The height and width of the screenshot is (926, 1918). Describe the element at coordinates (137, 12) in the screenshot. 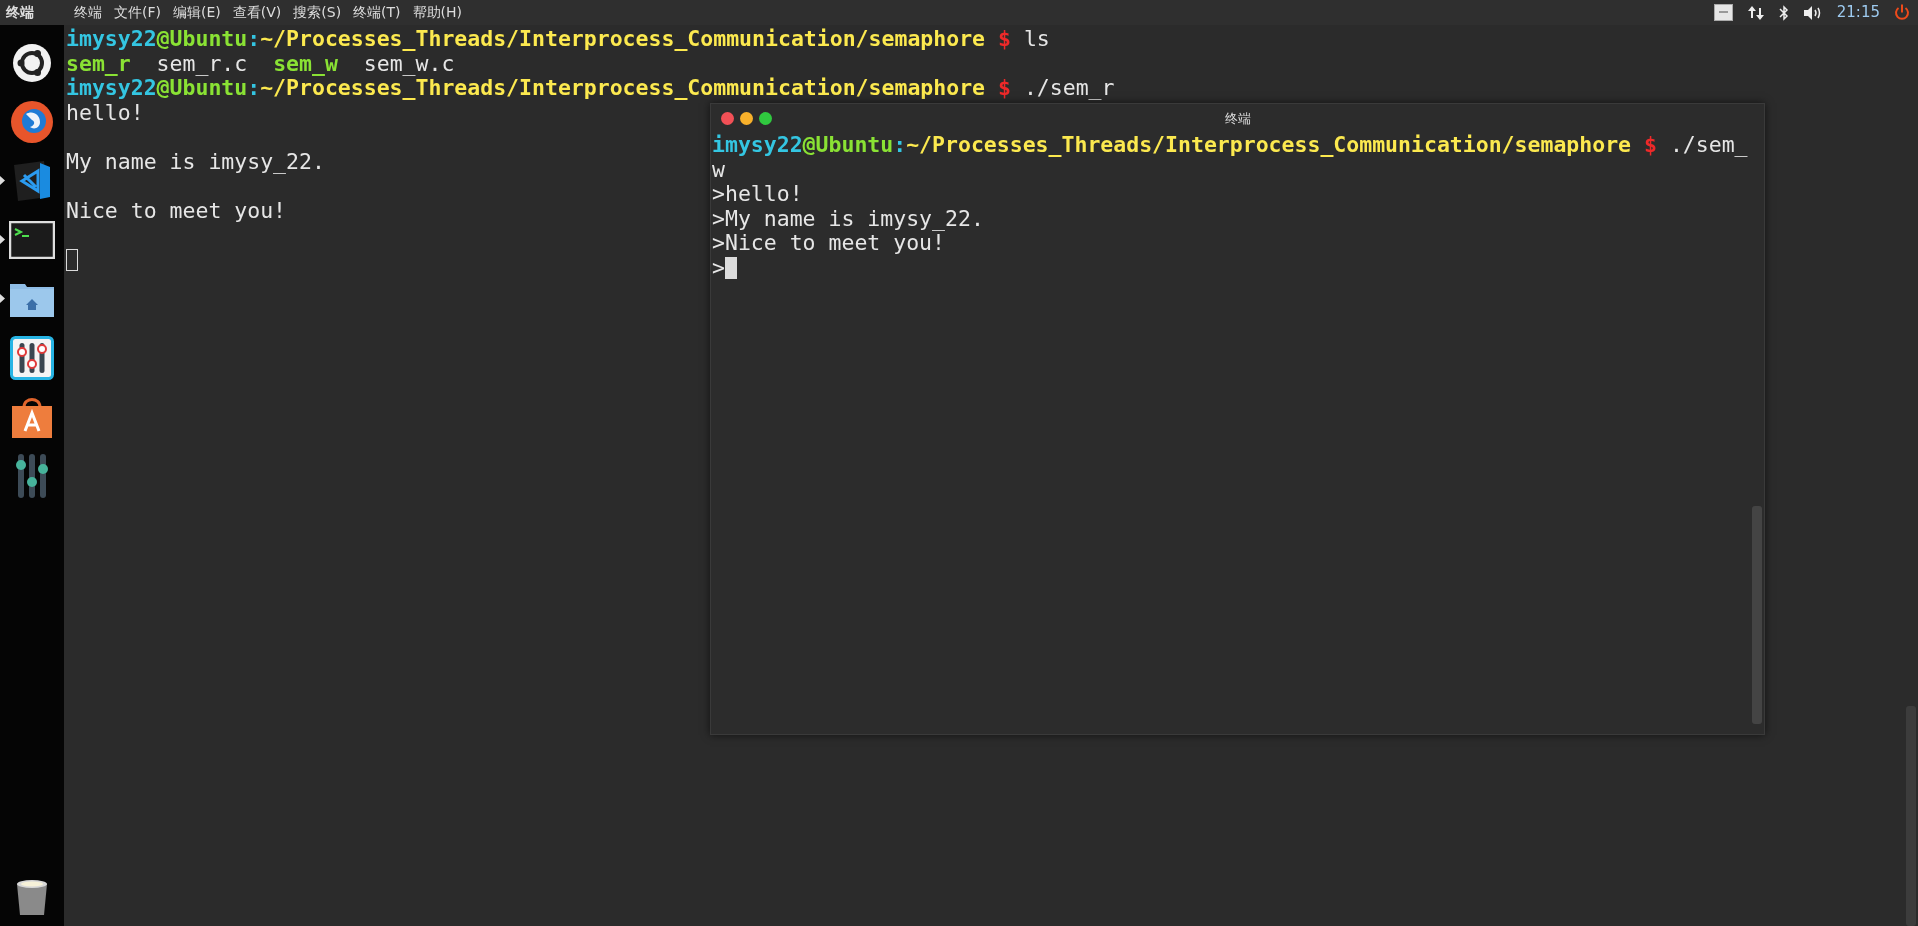

I see `menu-item: 文件(F)` at that location.